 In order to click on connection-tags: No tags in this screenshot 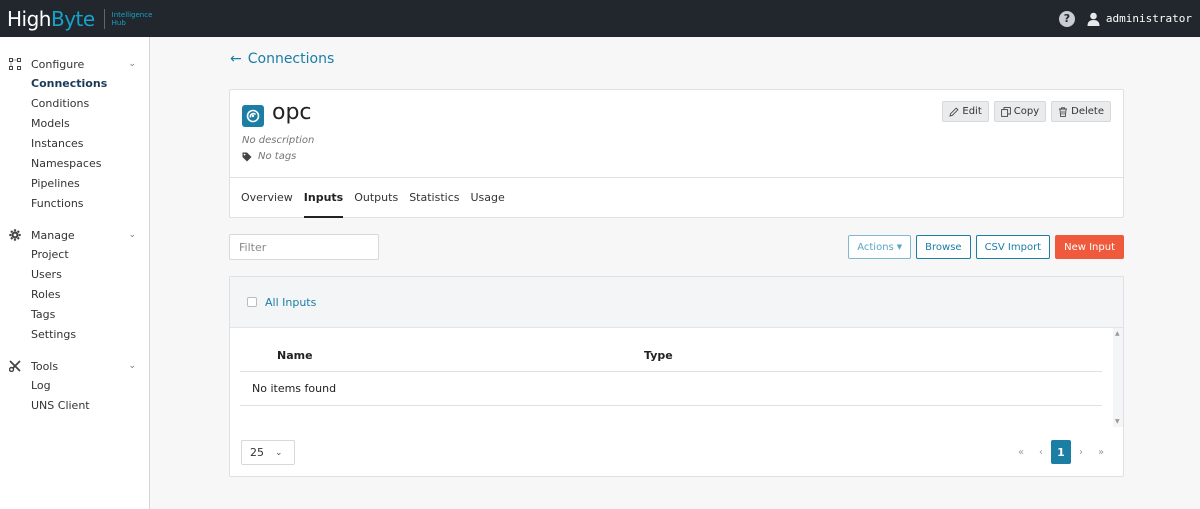, I will do `click(269, 156)`.